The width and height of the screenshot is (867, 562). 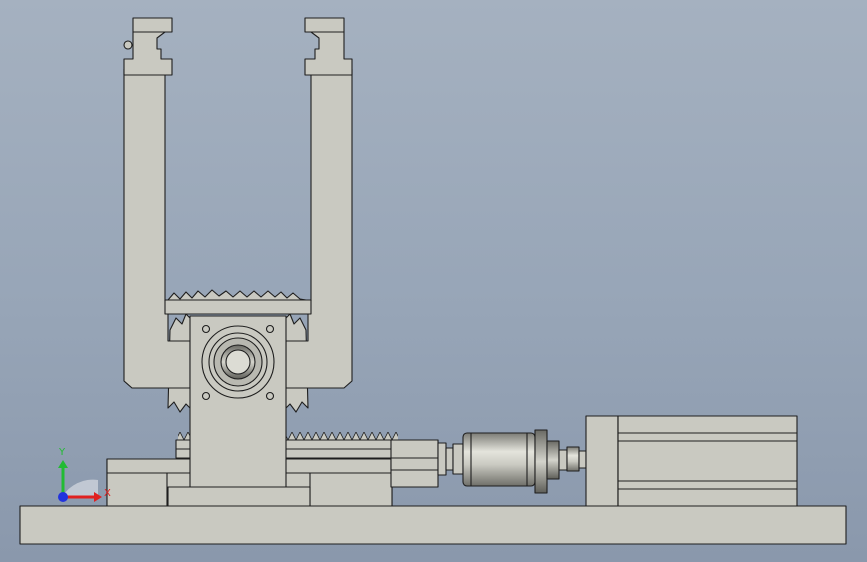 I want to click on x-axis-label: X, so click(x=107, y=493).